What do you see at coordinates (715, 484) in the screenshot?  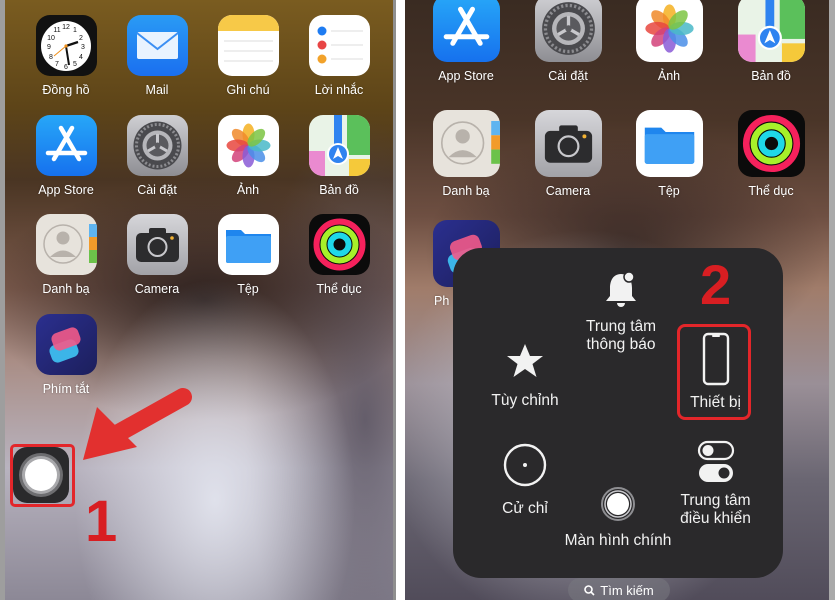 I see `menu-item-control-center: Trung tâm điều khiển` at bounding box center [715, 484].